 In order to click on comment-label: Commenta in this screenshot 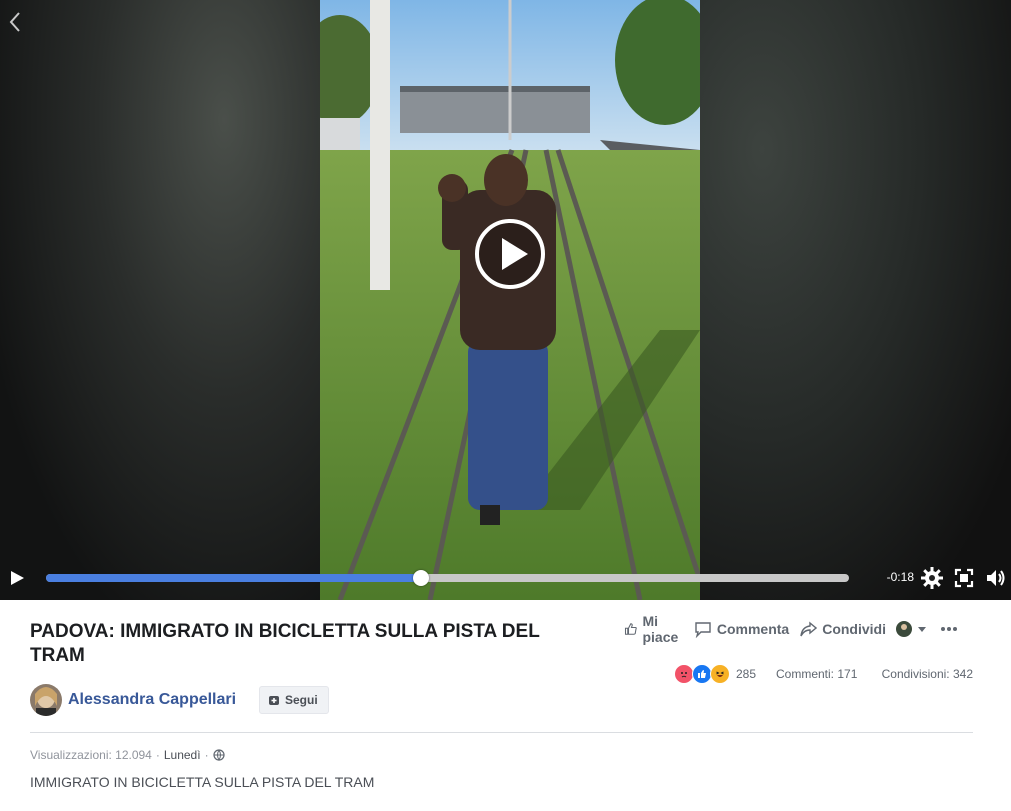, I will do `click(753, 629)`.